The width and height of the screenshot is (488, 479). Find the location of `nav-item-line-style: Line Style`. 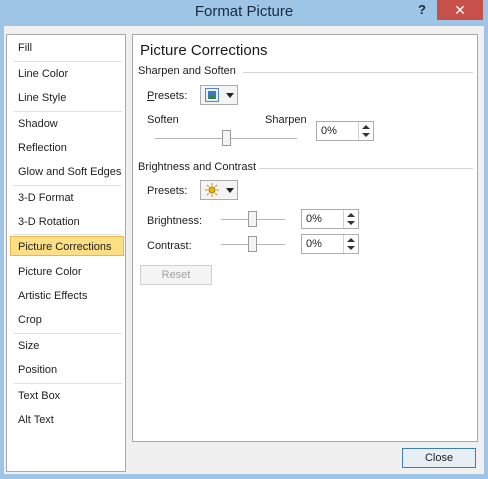

nav-item-line-style: Line Style is located at coordinates (68, 98).